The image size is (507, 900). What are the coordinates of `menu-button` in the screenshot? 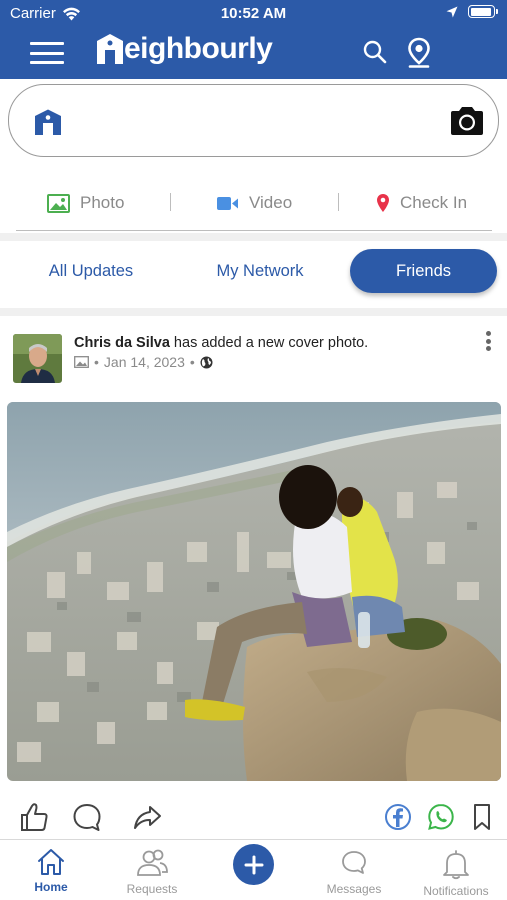 It's located at (47, 53).